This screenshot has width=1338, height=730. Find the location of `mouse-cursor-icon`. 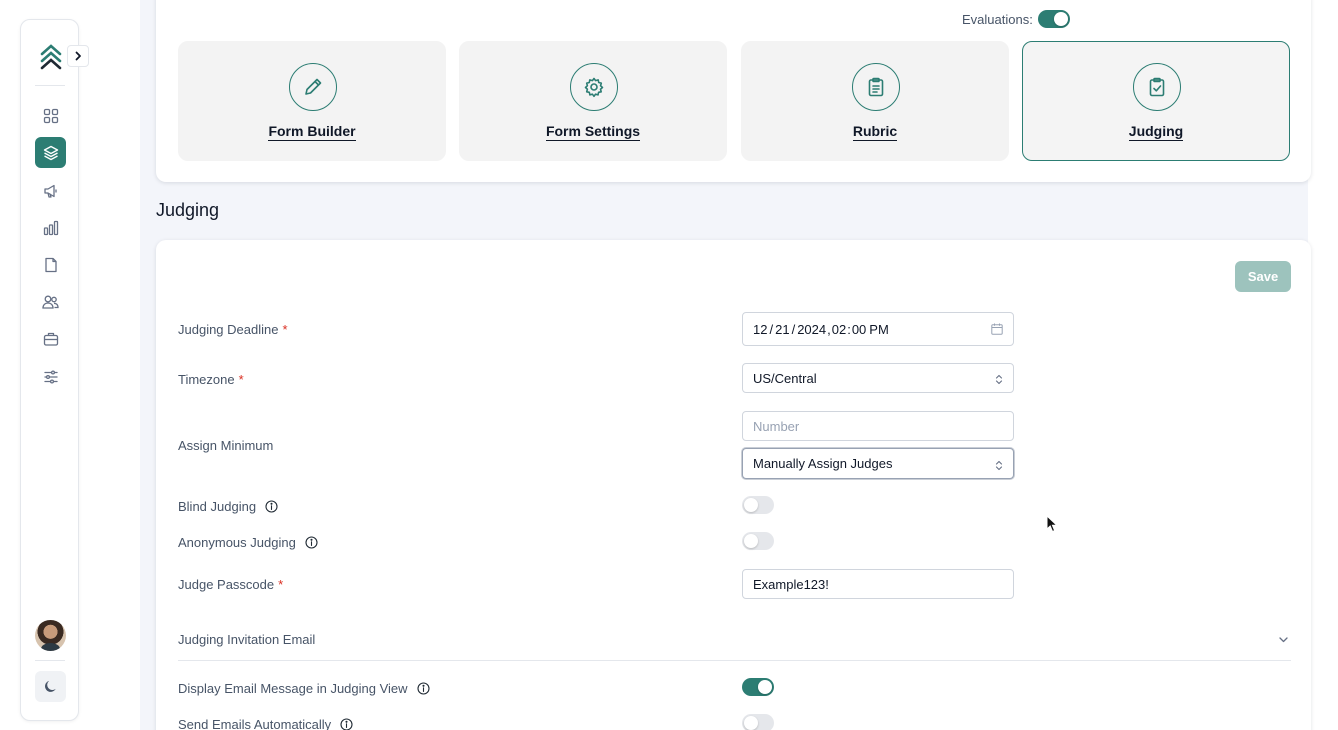

mouse-cursor-icon is located at coordinates (1052, 526).